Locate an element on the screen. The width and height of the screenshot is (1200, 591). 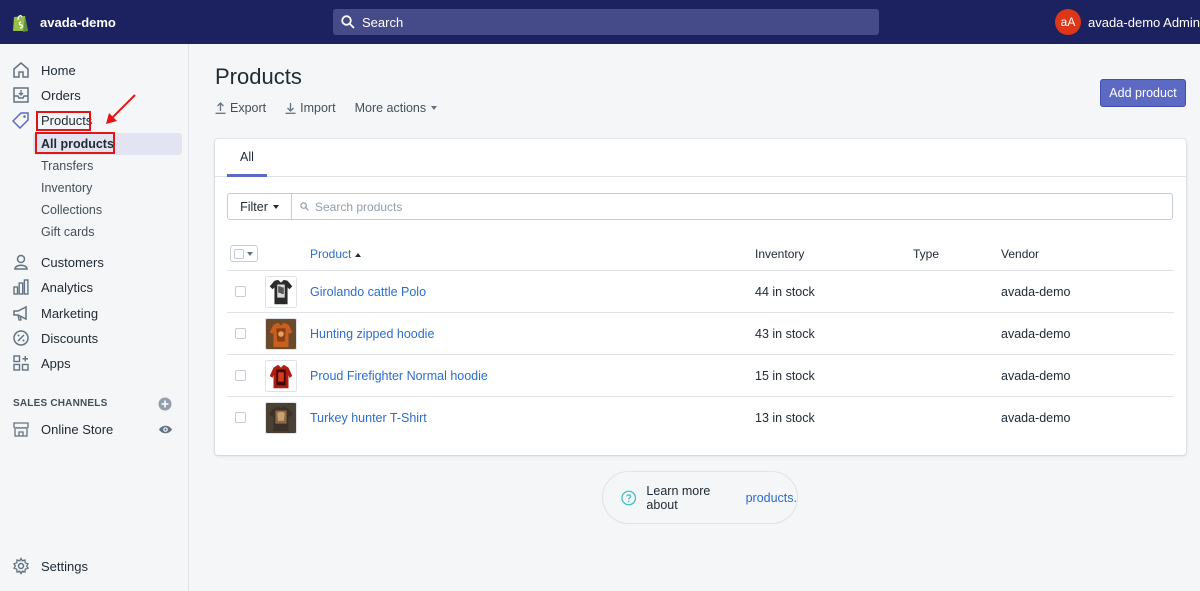
sidebar-subitem-gift-cards: Gift cards is located at coordinates (107, 232).